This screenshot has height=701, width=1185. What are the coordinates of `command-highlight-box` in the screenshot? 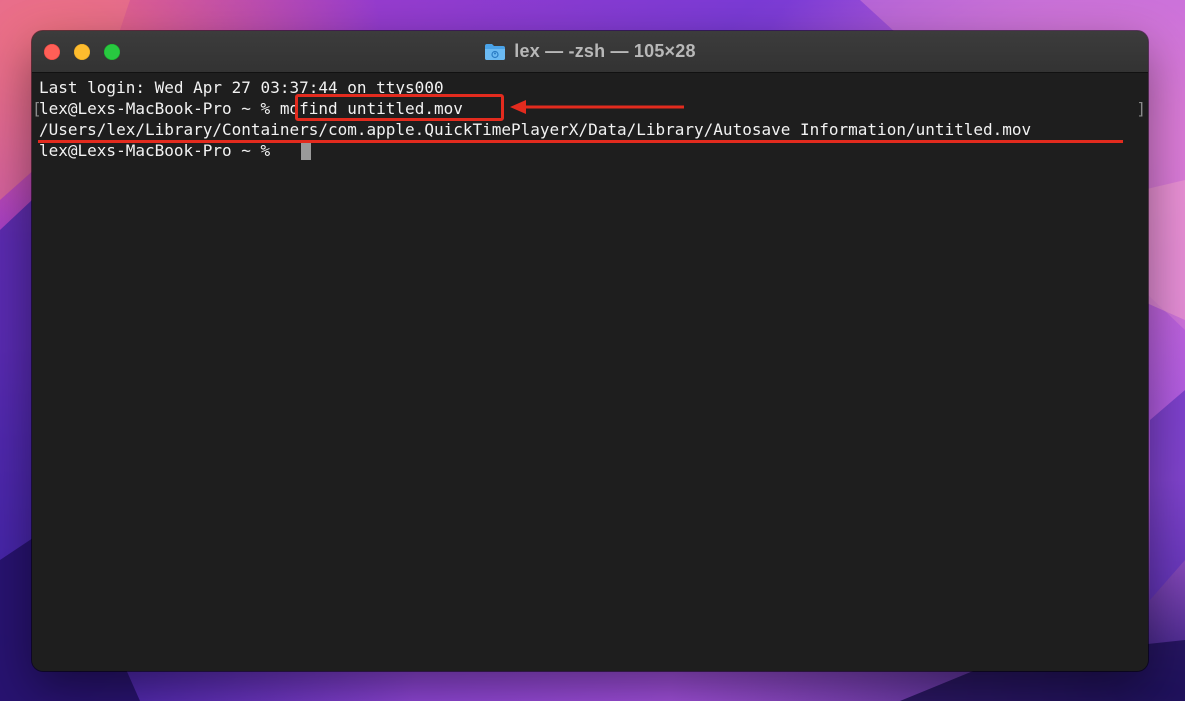 It's located at (399, 107).